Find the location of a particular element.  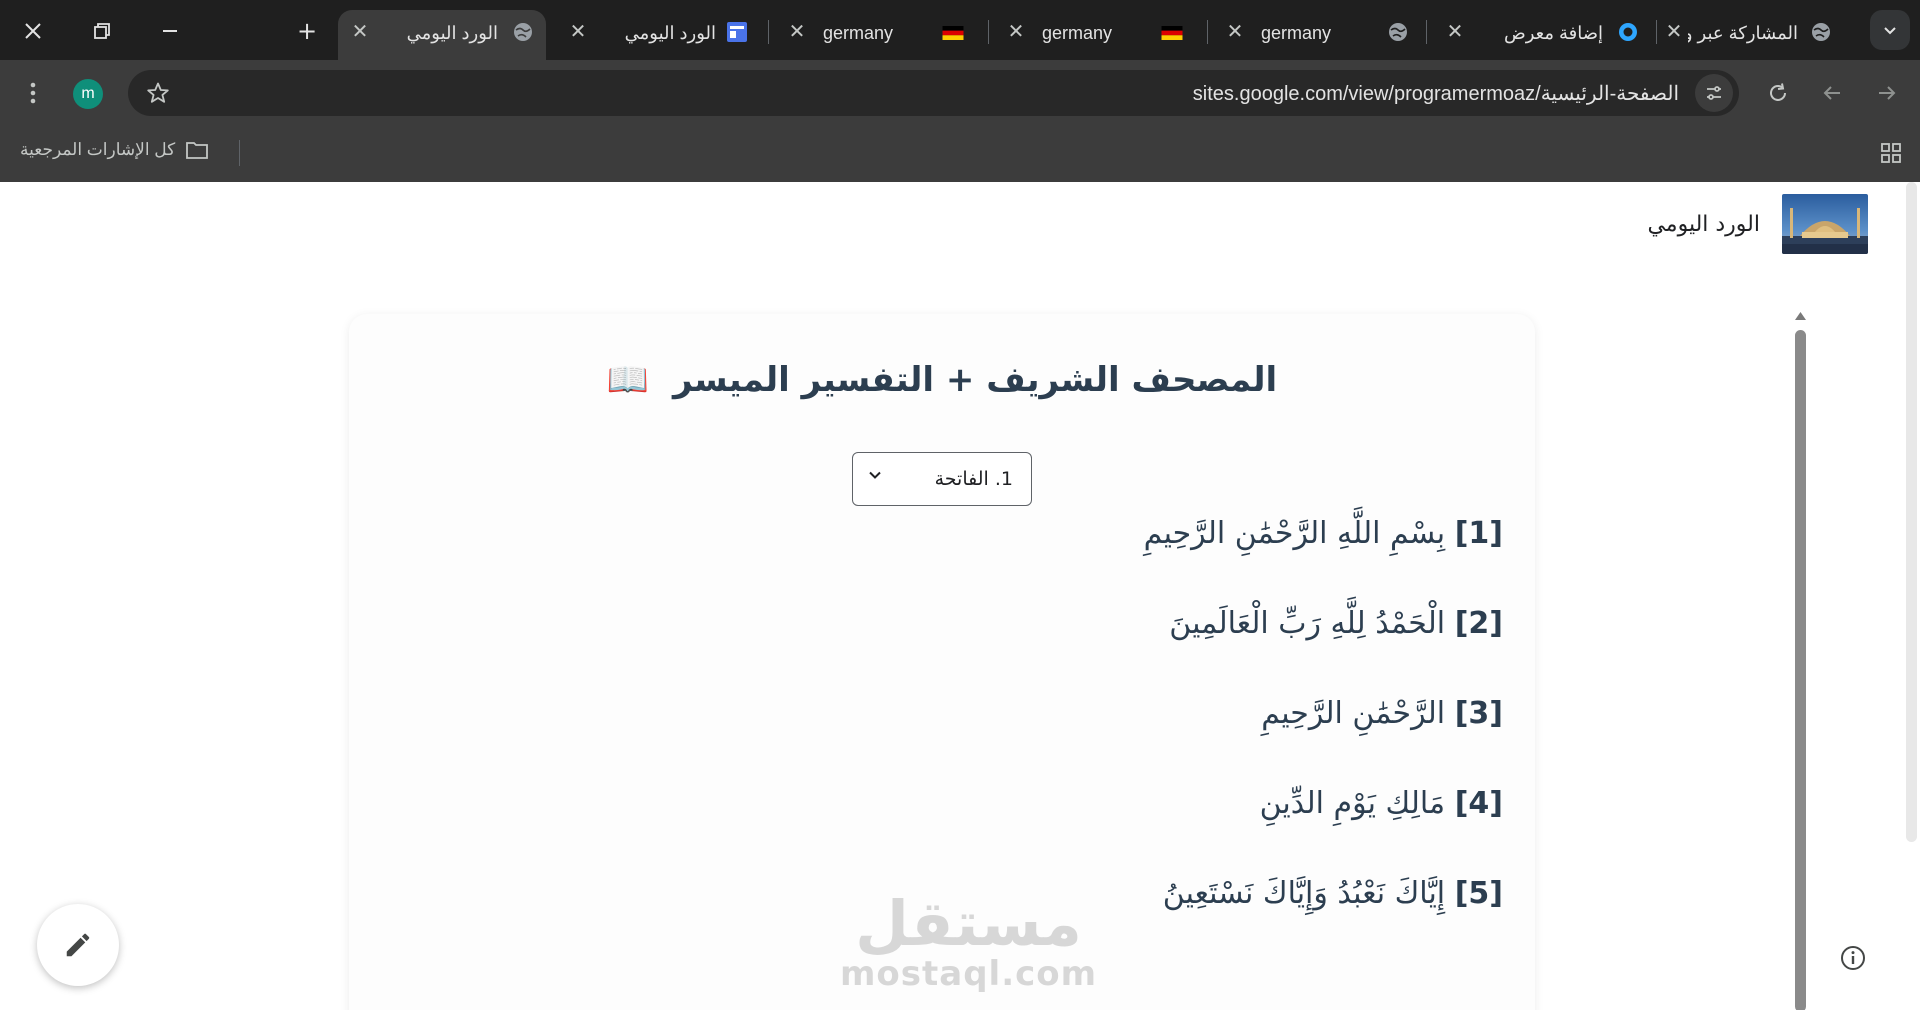

restore-icon is located at coordinates (102, 31).